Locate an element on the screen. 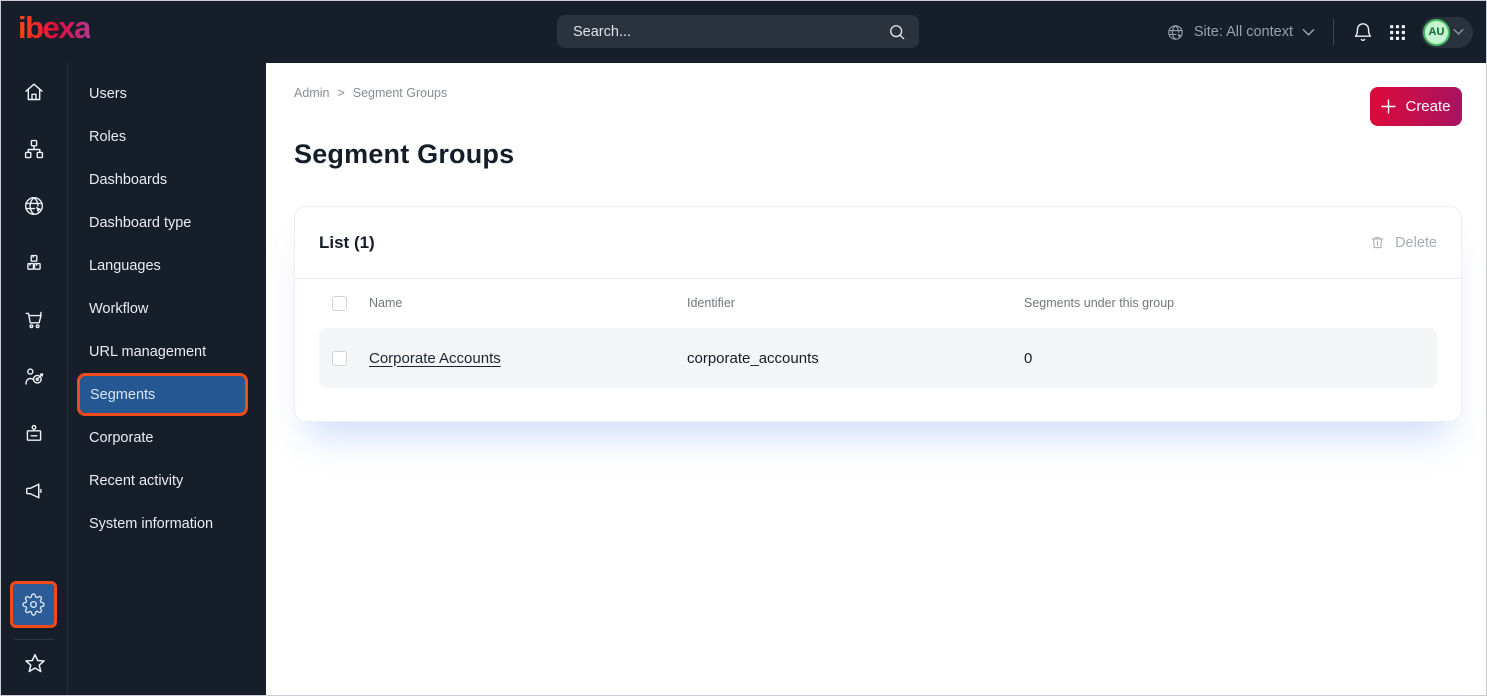 This screenshot has height=696, width=1487. site-context-label: Site: All context is located at coordinates (1243, 32).